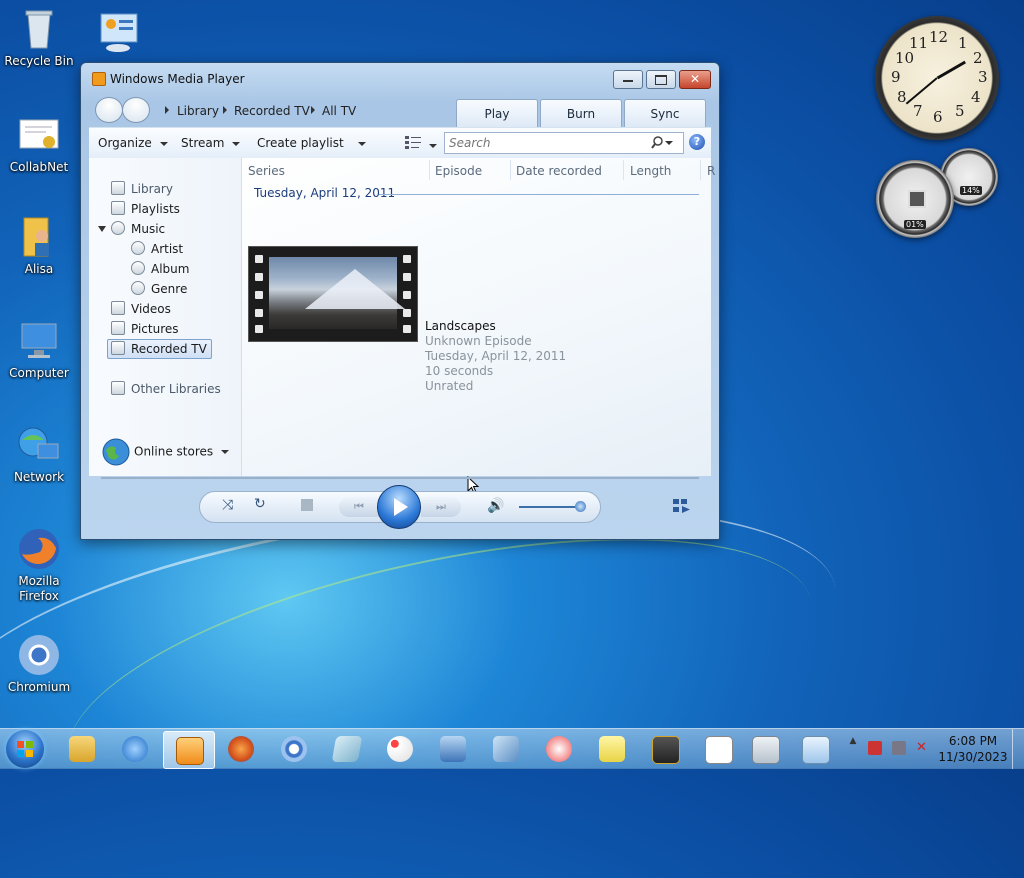 The width and height of the screenshot is (1024, 878). I want to click on taskbar-explorer, so click(82, 749).